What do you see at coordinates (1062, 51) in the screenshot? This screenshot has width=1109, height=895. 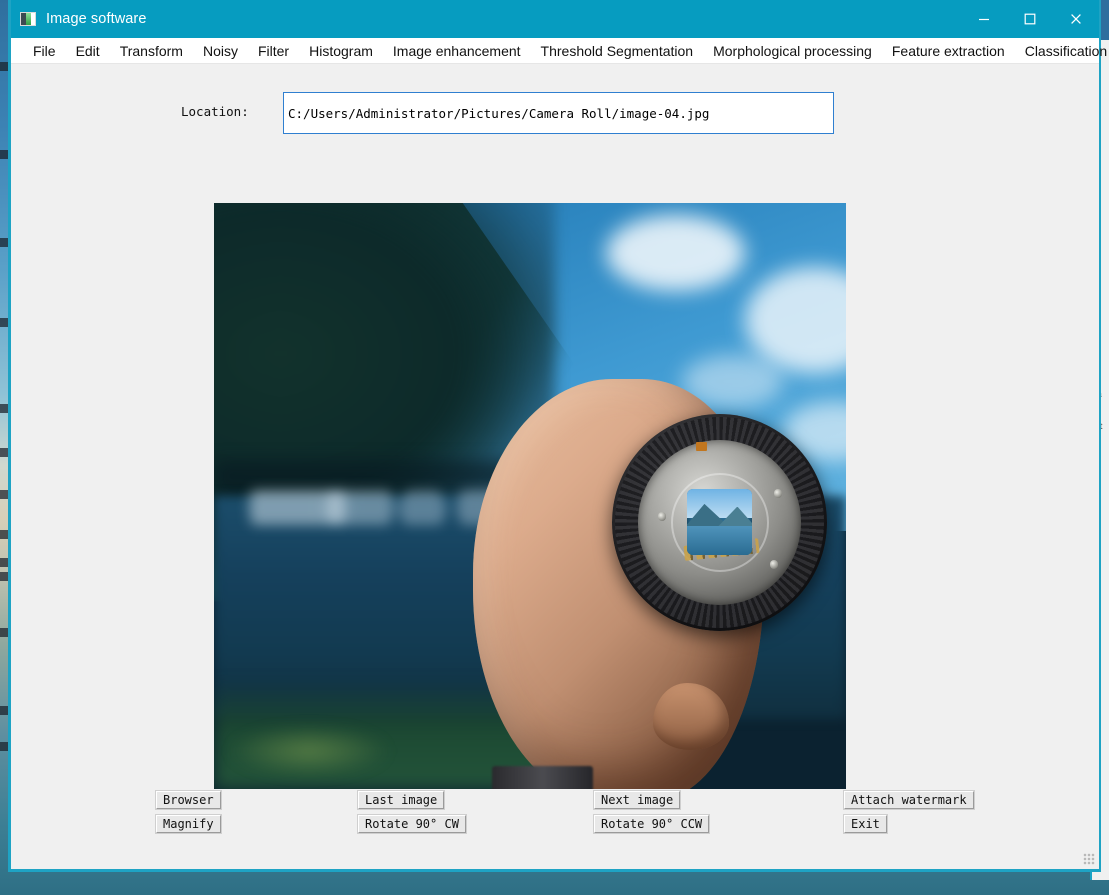 I see `menu-item-classification-and-recognition: Classification and recognition` at bounding box center [1062, 51].